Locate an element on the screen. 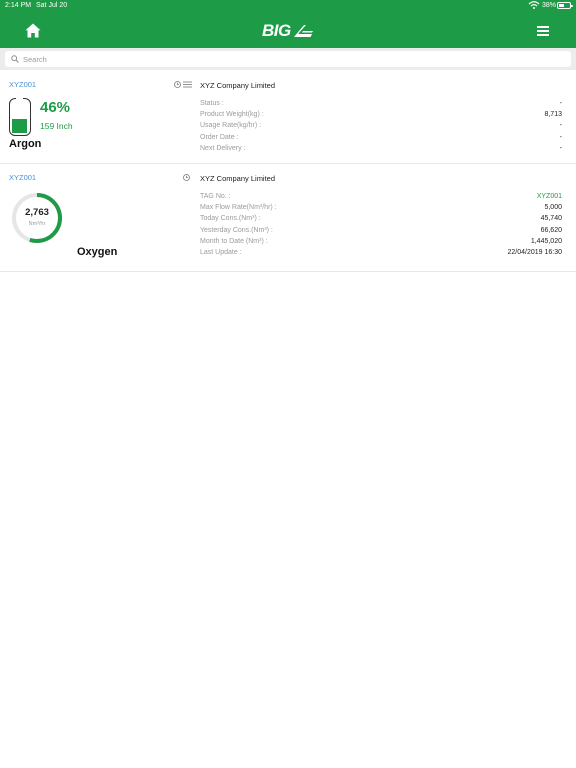 Image resolution: width=576 pixels, height=768 pixels. gas-name: Argon is located at coordinates (25, 144).